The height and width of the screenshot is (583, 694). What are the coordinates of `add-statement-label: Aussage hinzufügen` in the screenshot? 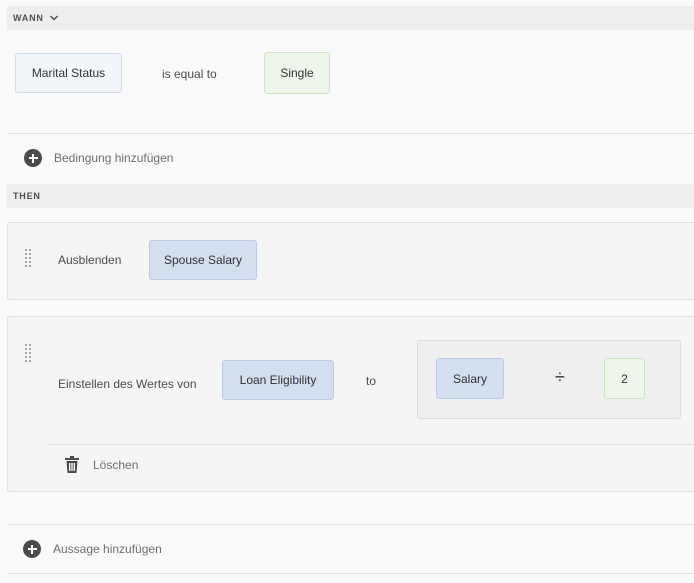 It's located at (107, 549).